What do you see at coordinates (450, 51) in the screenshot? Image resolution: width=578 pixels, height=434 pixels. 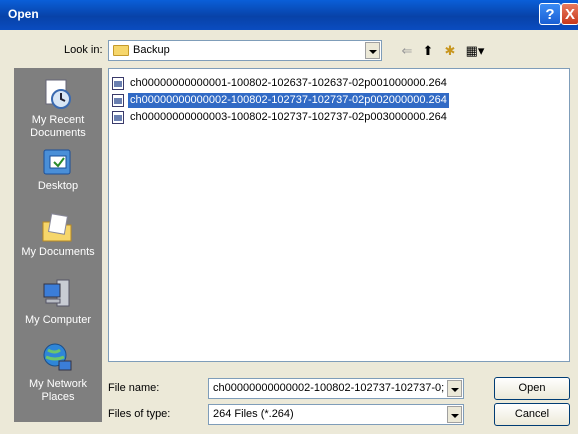 I see `new-folder-icon: ✱` at bounding box center [450, 51].